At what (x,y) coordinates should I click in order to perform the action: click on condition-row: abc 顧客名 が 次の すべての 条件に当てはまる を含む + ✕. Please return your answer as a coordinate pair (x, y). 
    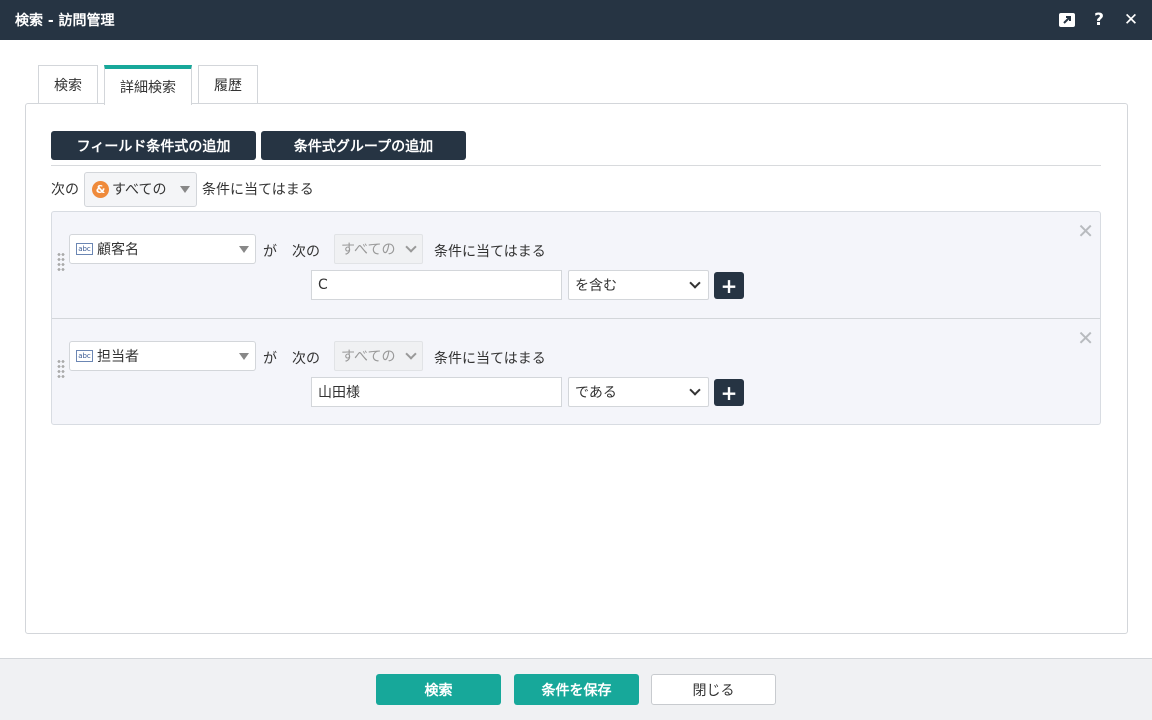
    Looking at the image, I should click on (576, 265).